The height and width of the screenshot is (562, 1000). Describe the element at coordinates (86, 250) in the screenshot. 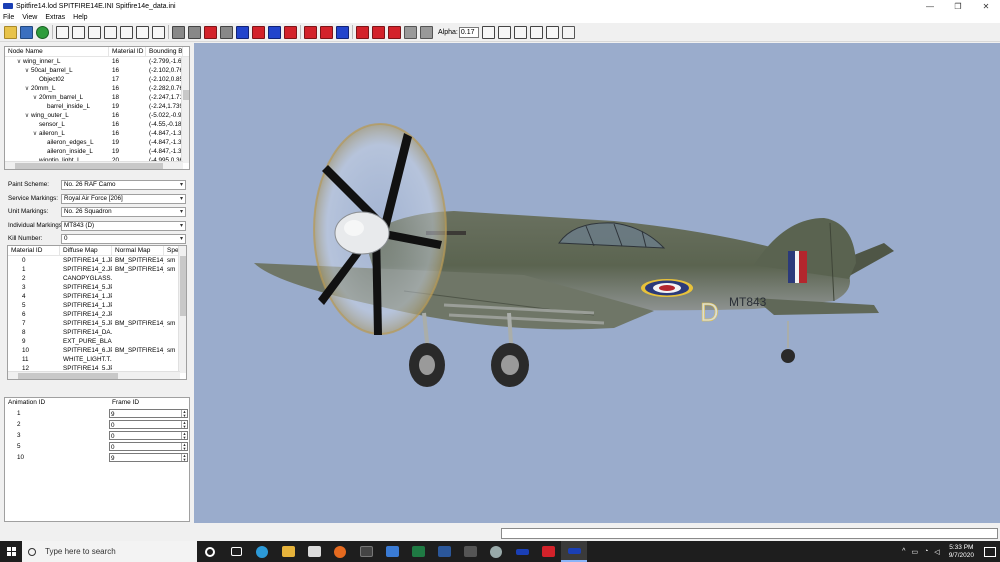

I see `diffuse-map-header: Diffuse Map` at that location.